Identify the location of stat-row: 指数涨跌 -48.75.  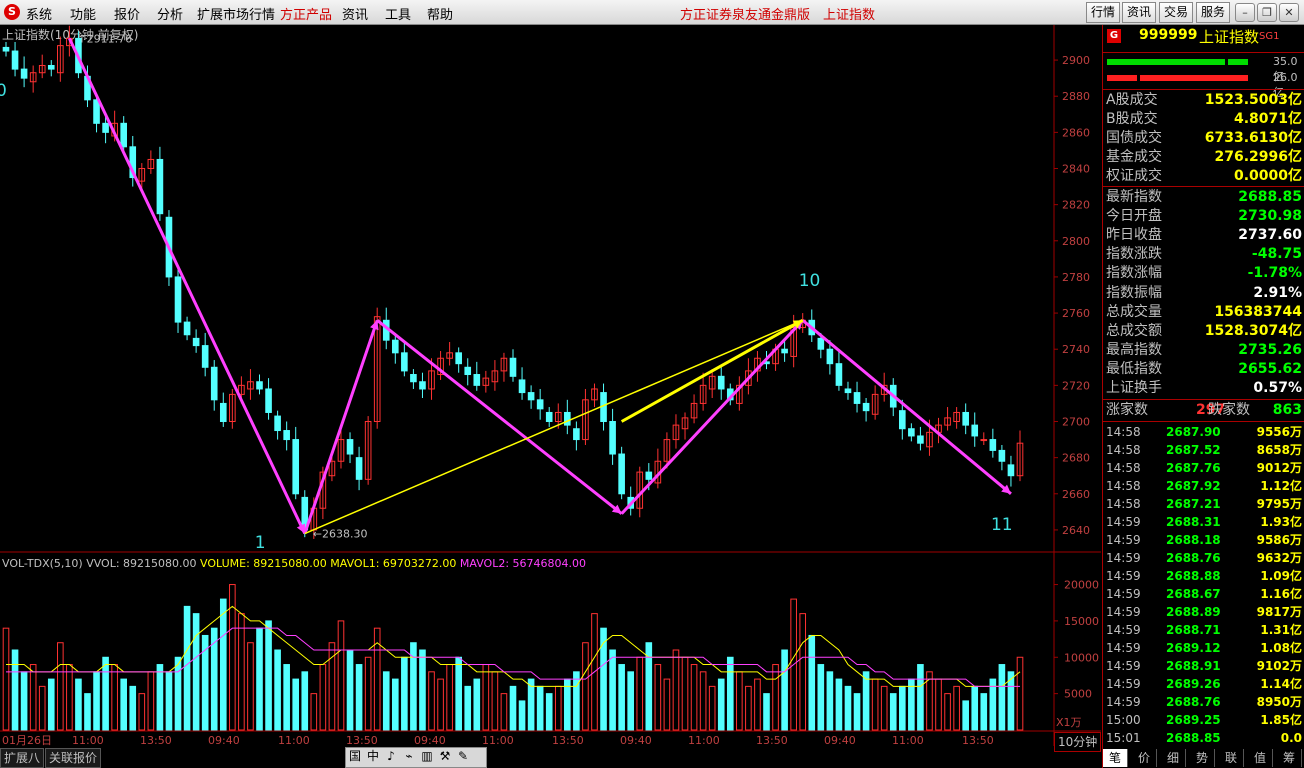
(1204, 254).